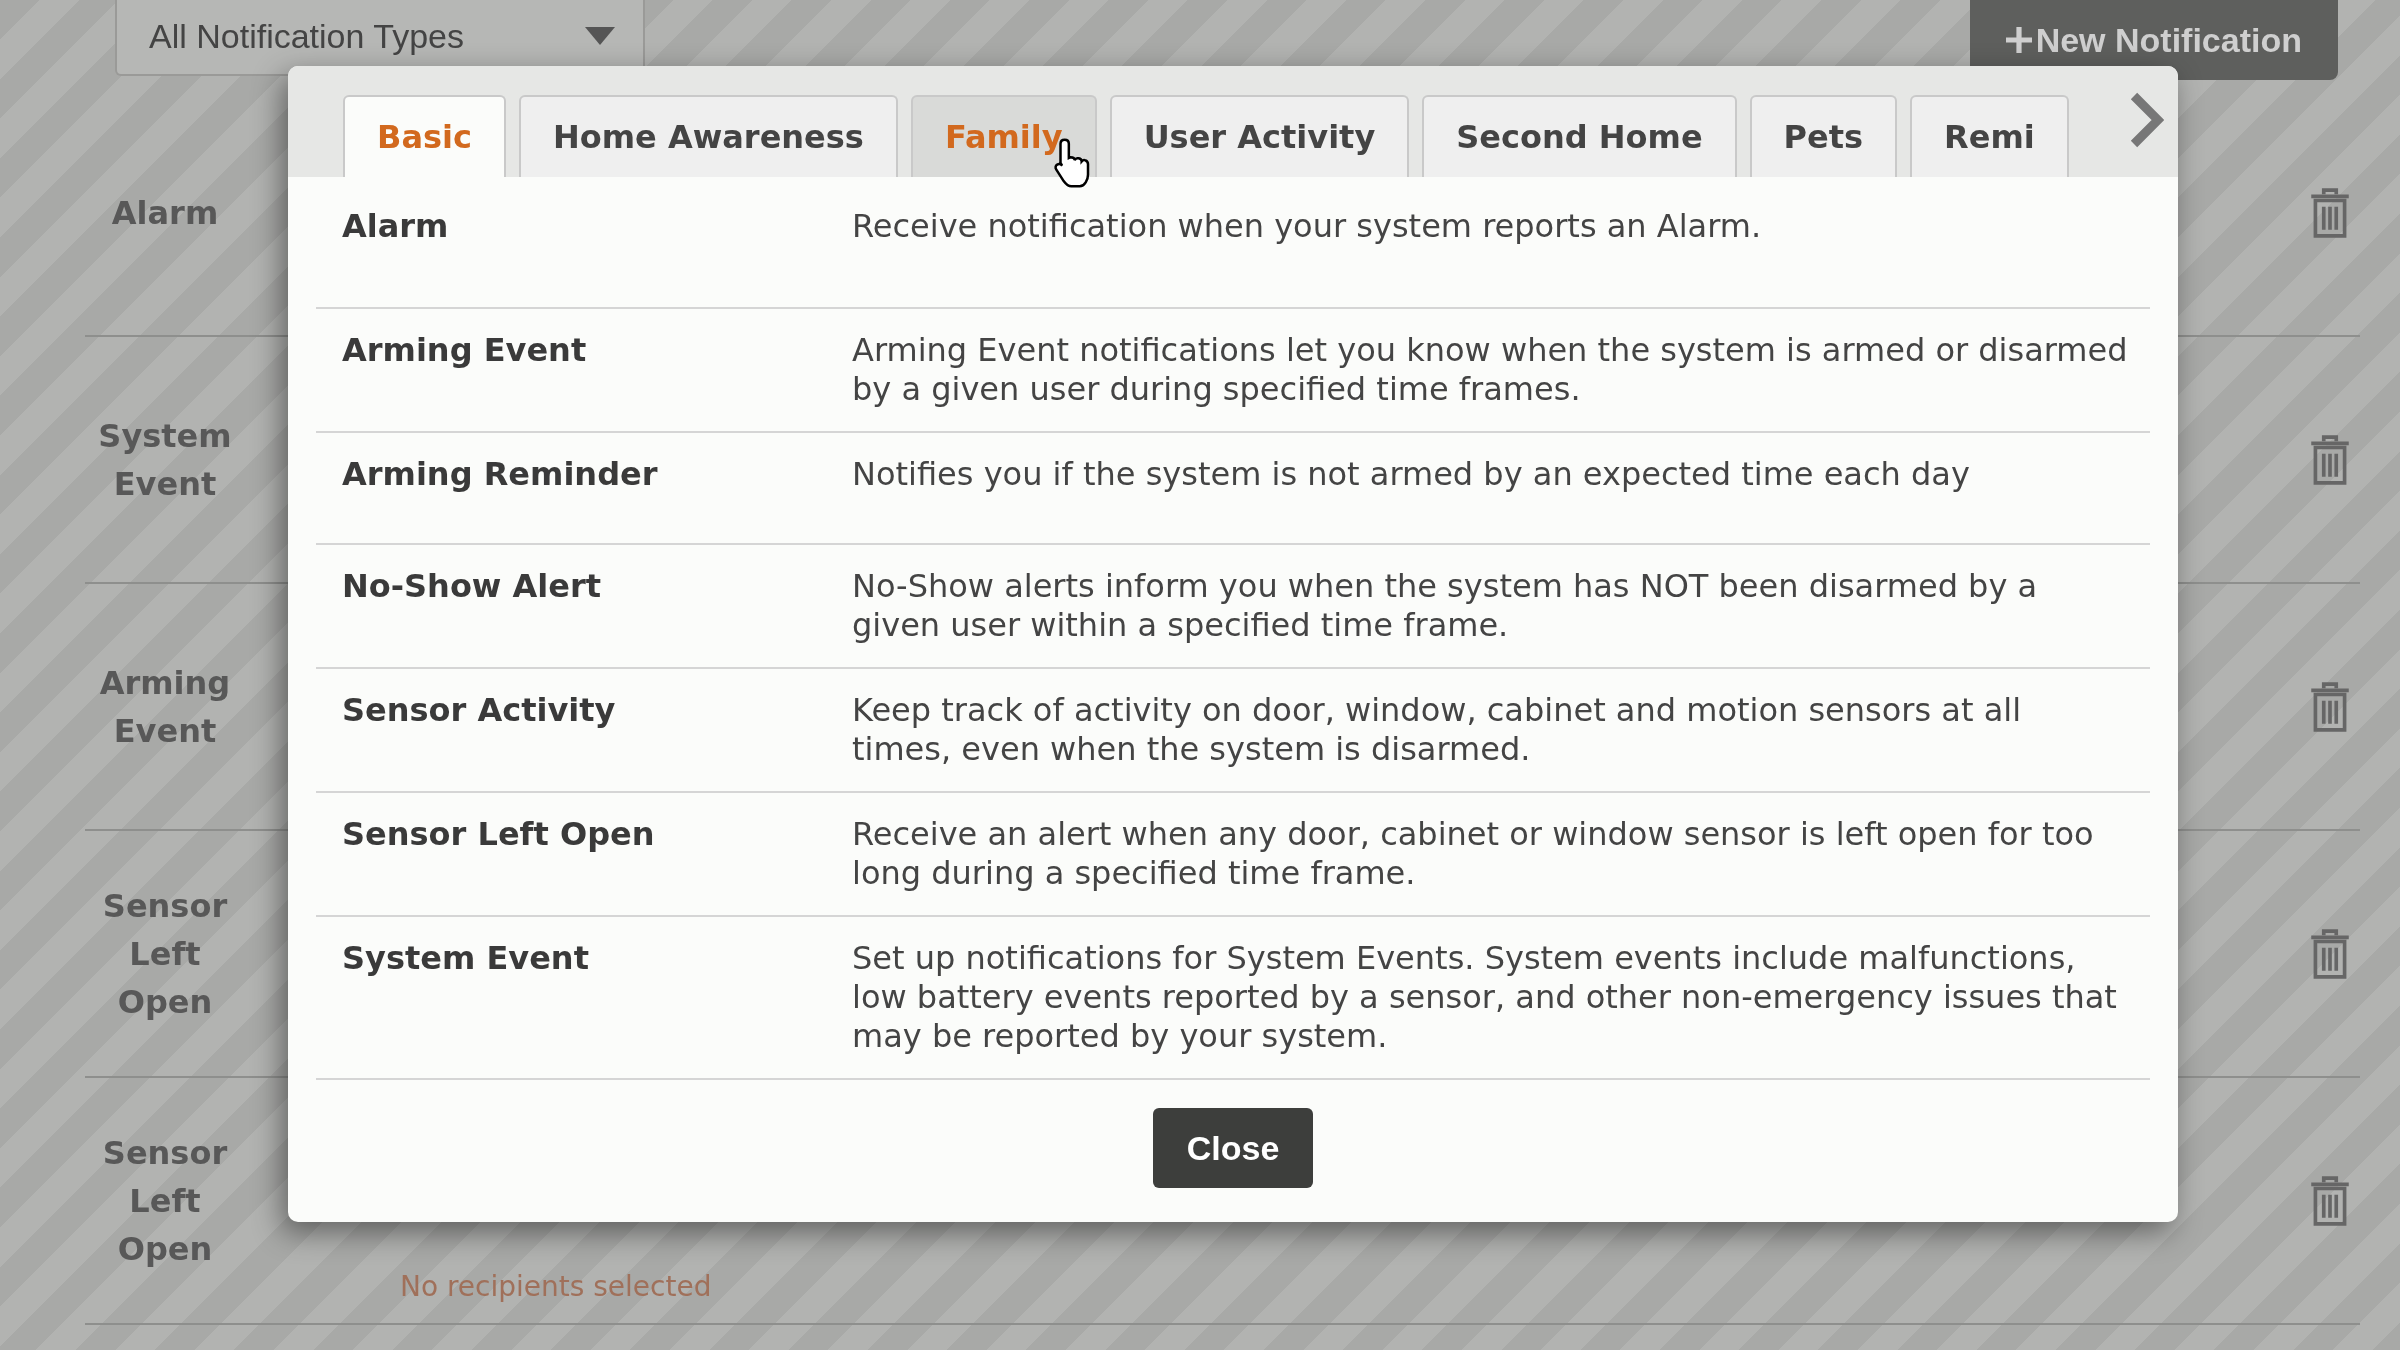 This screenshot has width=2400, height=1350. I want to click on tab: Home Awareness, so click(708, 136).